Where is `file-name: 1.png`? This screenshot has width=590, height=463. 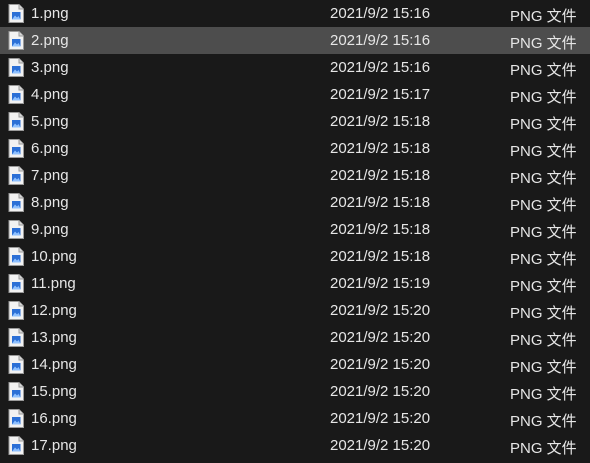
file-name: 1.png is located at coordinates (50, 13).